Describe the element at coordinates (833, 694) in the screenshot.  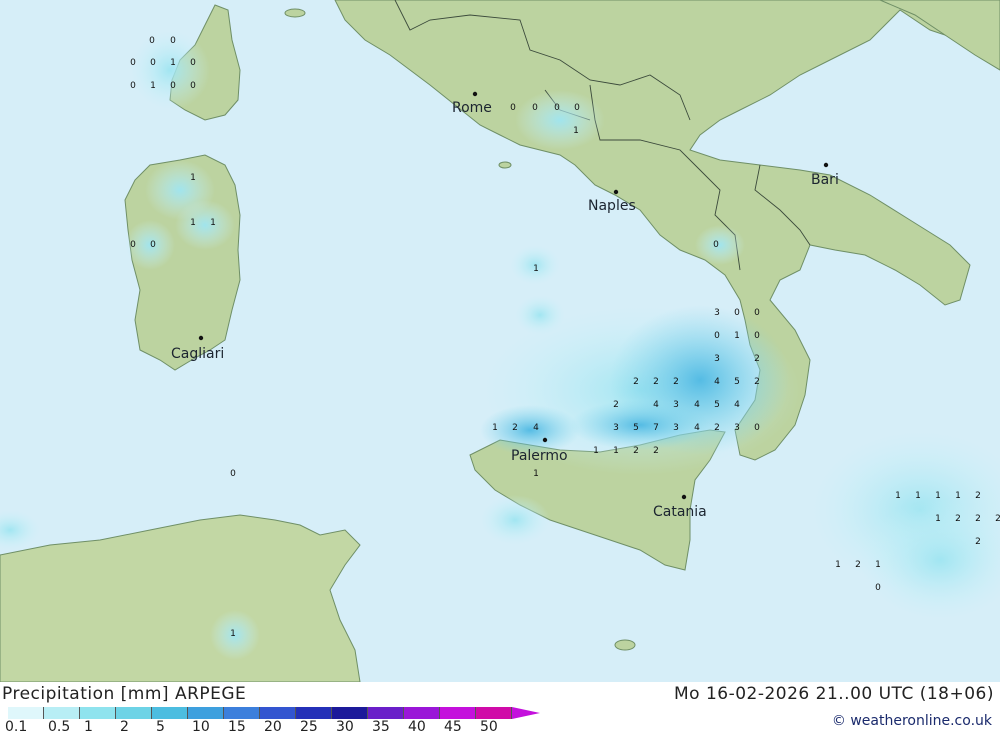
I see `legend-datetime: Mo 16-02-2026 21..00 UTC (18+06)` at that location.